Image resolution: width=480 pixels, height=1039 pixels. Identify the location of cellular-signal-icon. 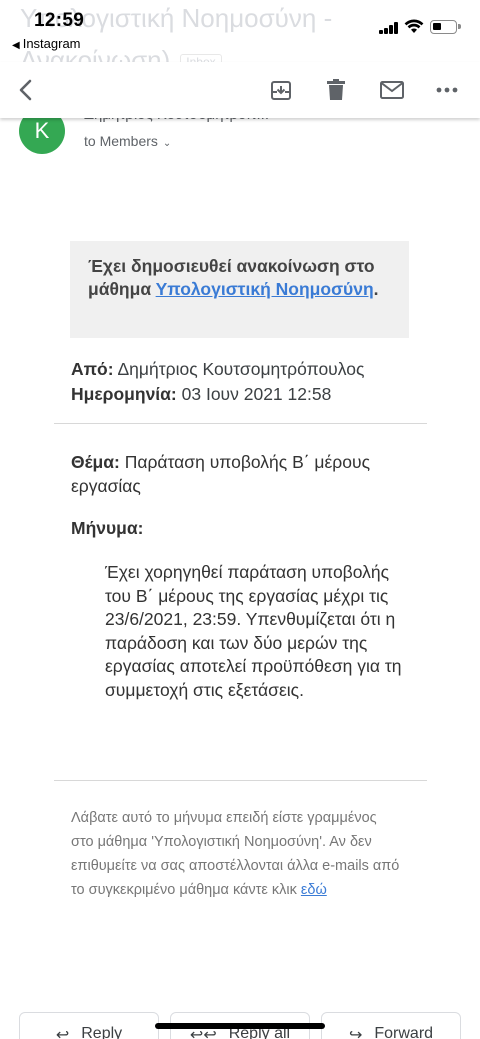
(389, 28).